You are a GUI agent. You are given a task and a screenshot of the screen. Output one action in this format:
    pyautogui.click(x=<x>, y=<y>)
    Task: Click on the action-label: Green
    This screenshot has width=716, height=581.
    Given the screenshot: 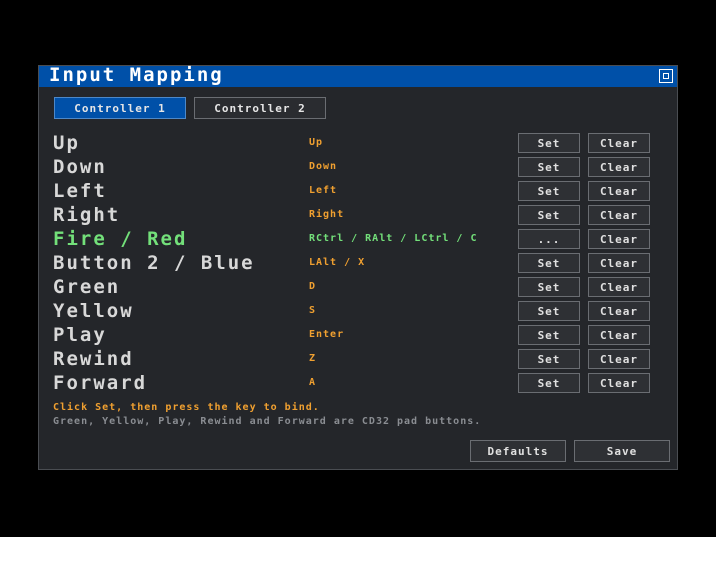 What is the action you would take?
    pyautogui.click(x=87, y=287)
    